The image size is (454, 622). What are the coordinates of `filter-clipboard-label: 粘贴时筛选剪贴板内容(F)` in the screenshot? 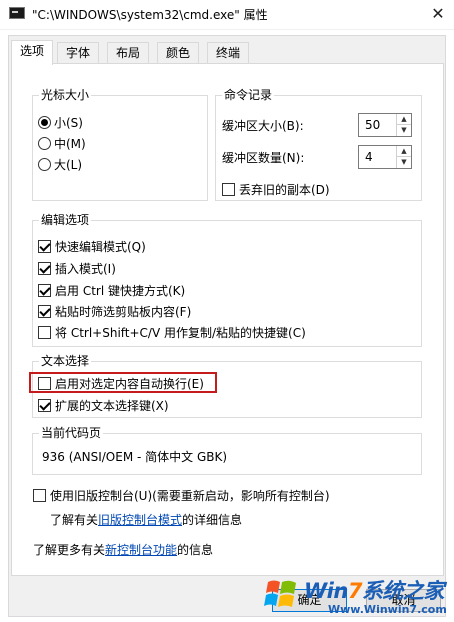 It's located at (123, 312).